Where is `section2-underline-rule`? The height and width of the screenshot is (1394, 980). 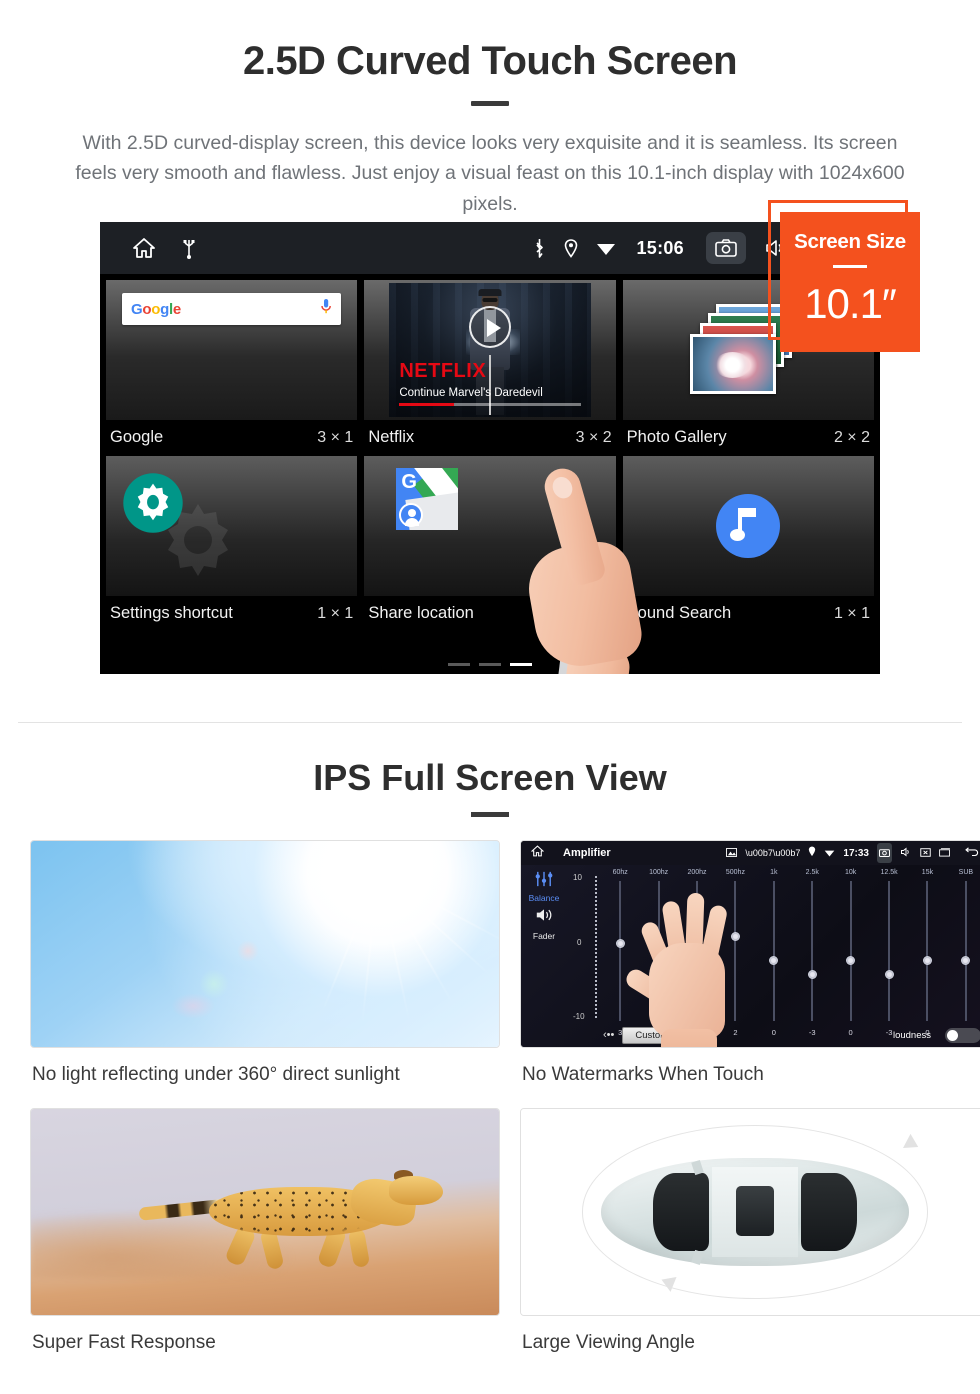 section2-underline-rule is located at coordinates (490, 814).